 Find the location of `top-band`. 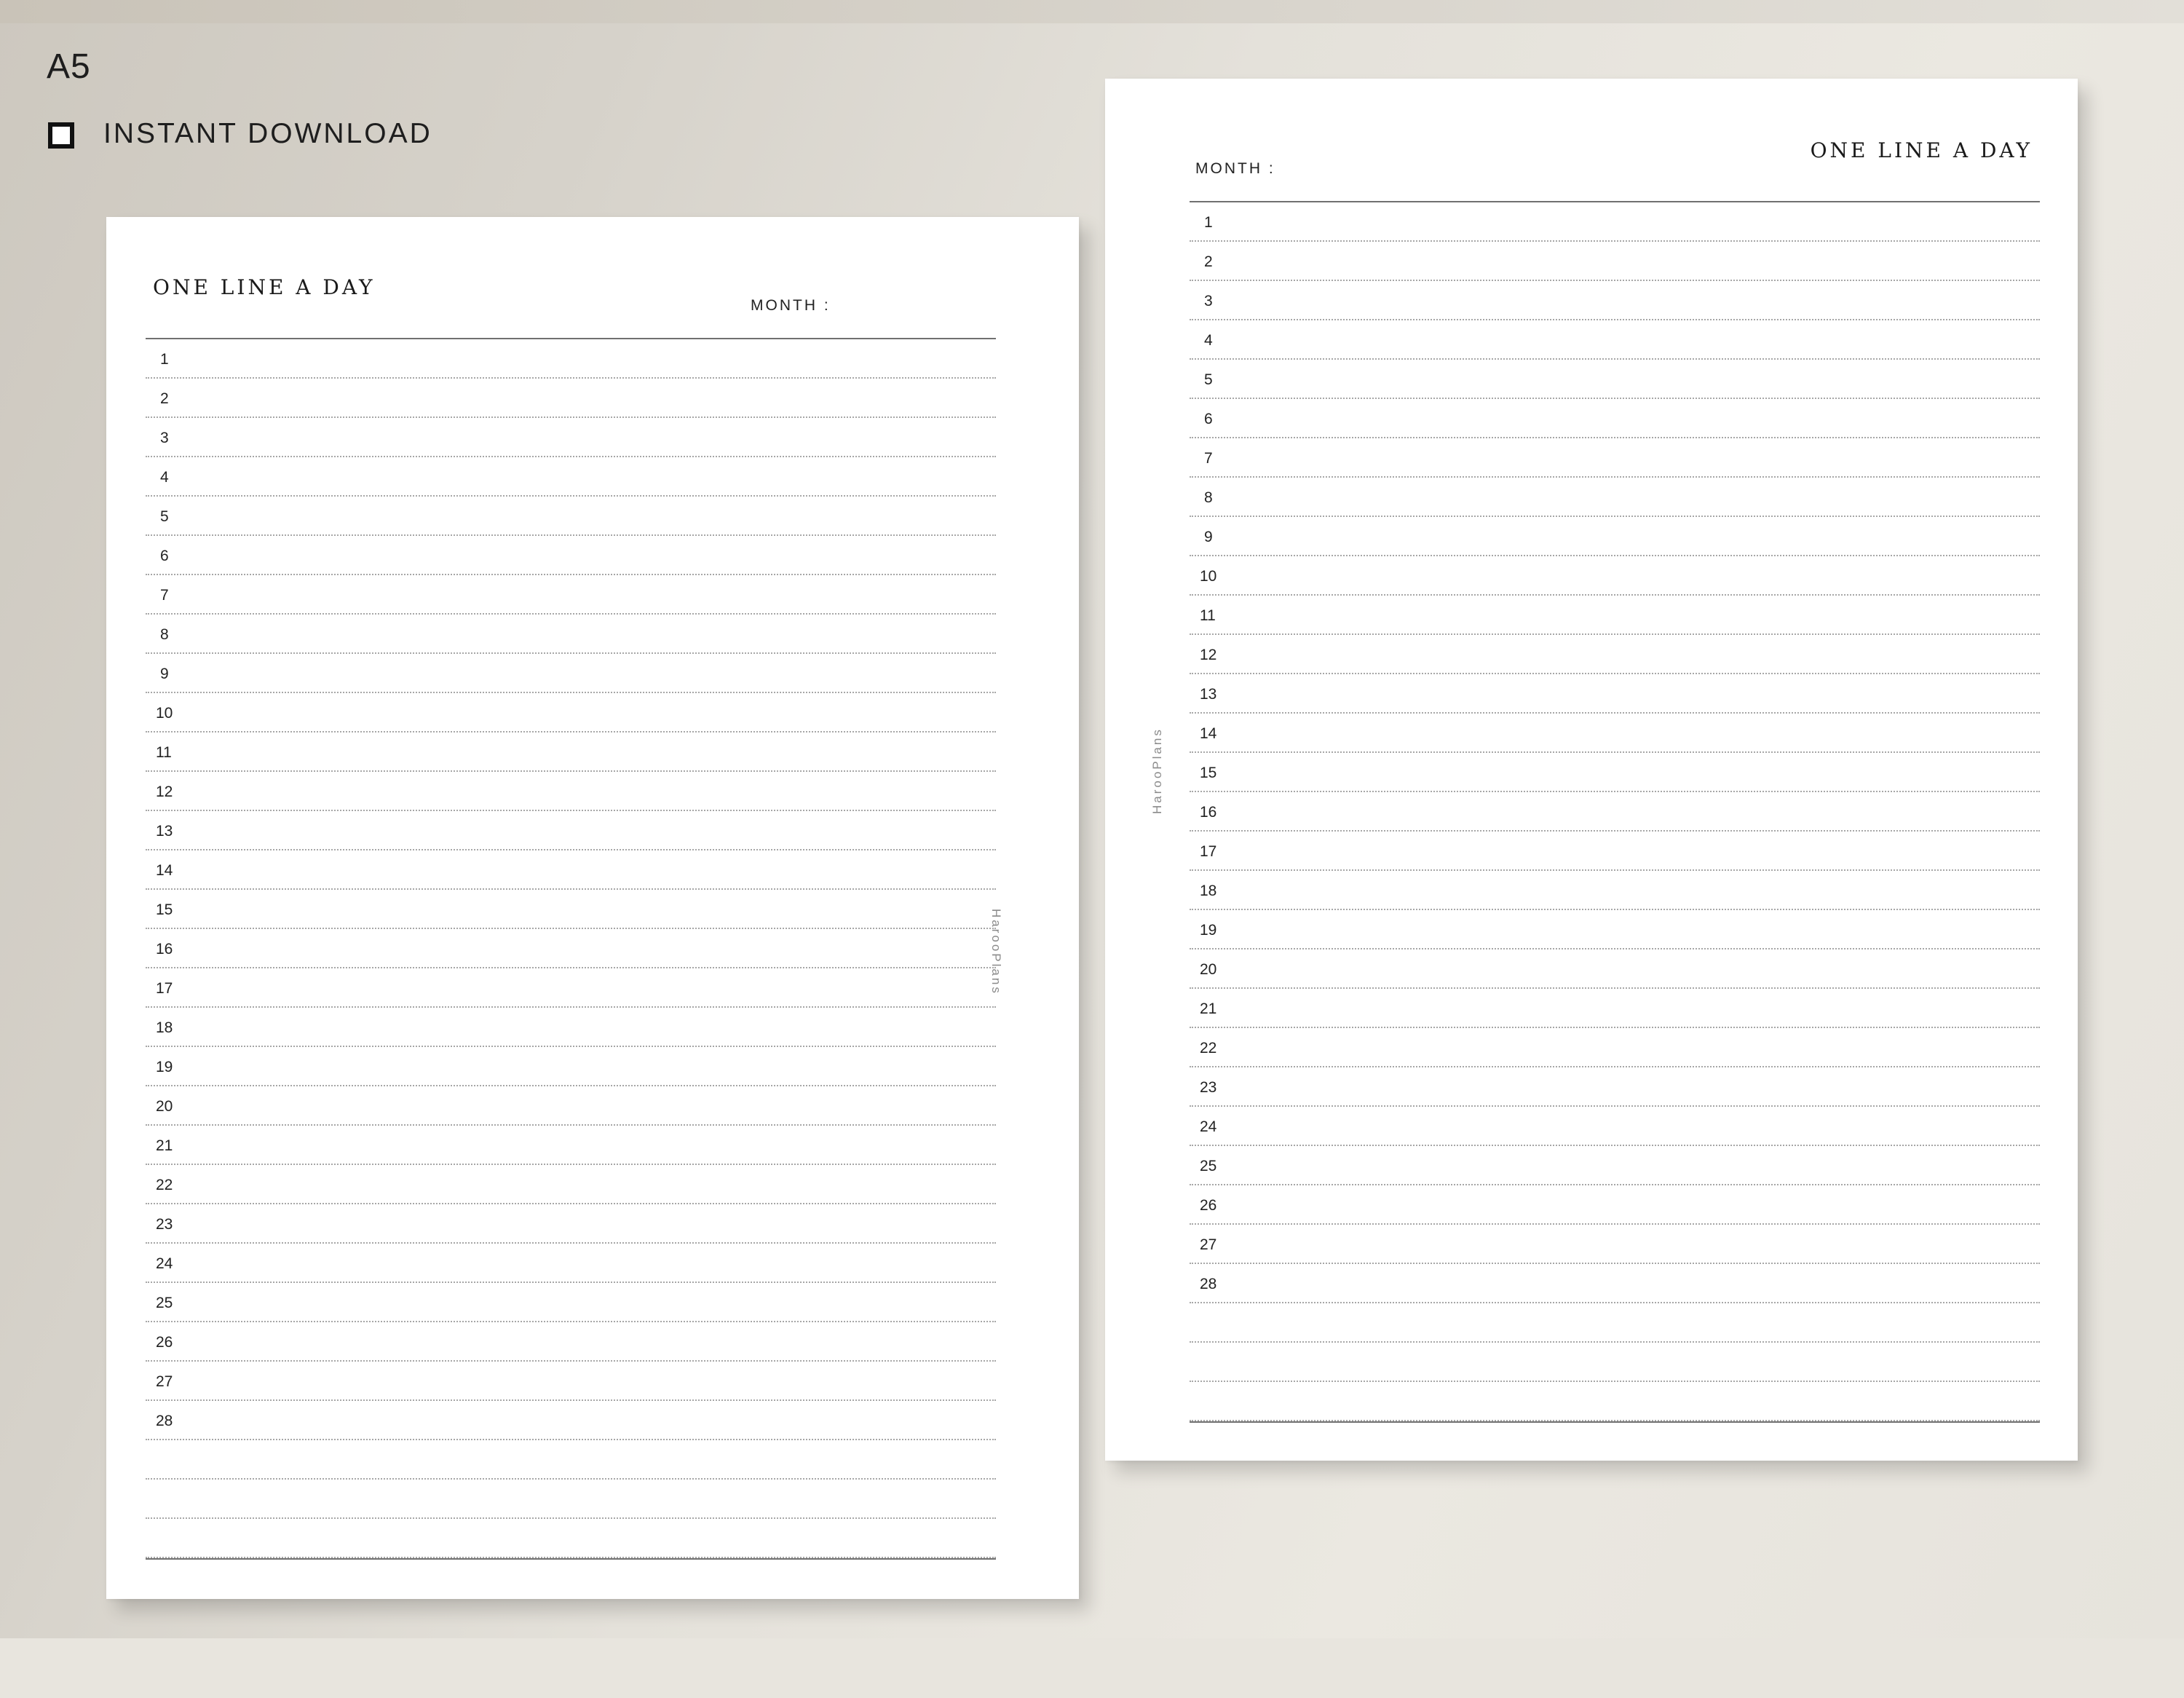

top-band is located at coordinates (1092, 11).